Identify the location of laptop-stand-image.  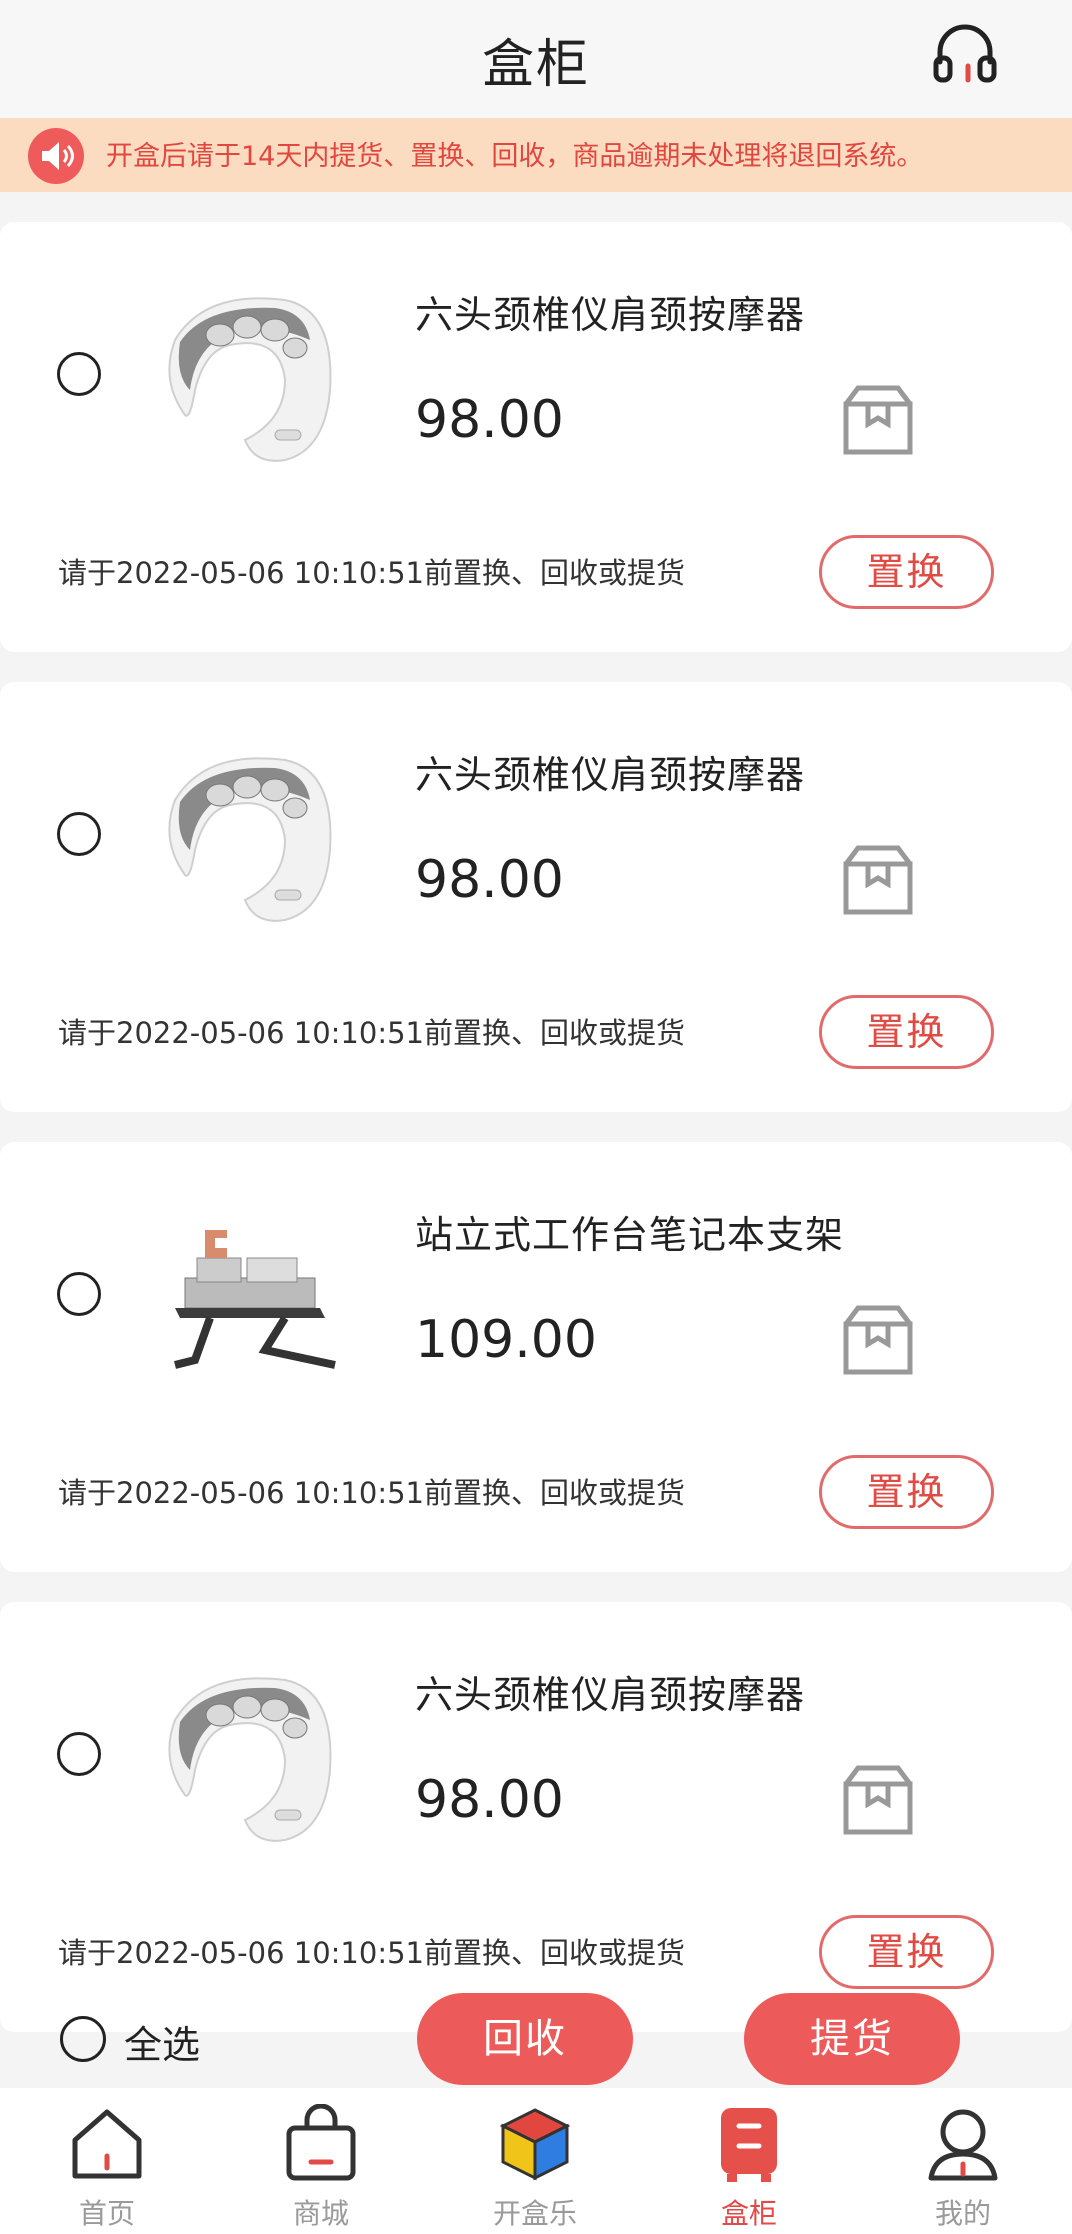
(255, 1299).